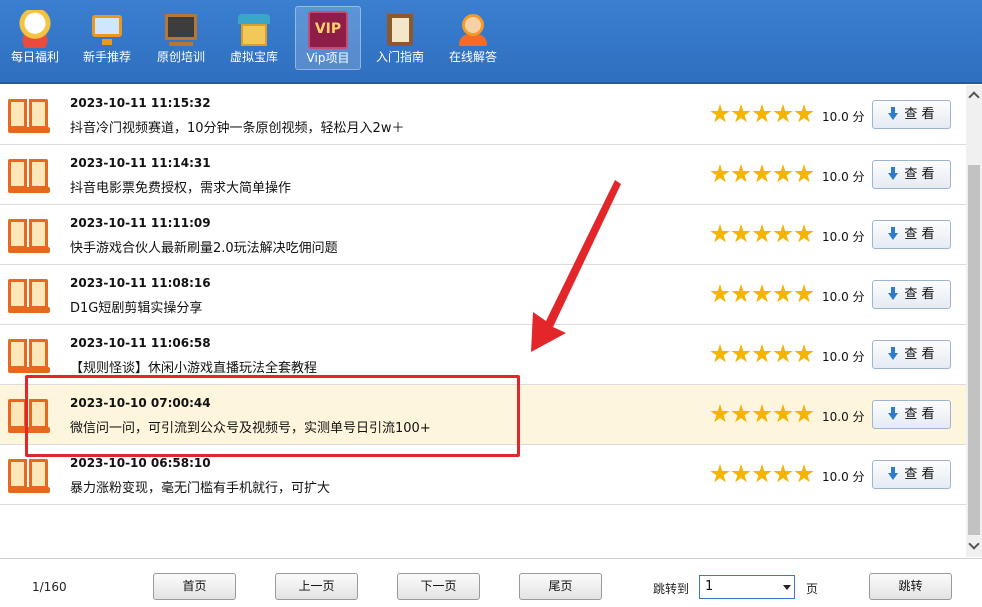  I want to click on toolbar-item-label: 每日福利, so click(34, 57).